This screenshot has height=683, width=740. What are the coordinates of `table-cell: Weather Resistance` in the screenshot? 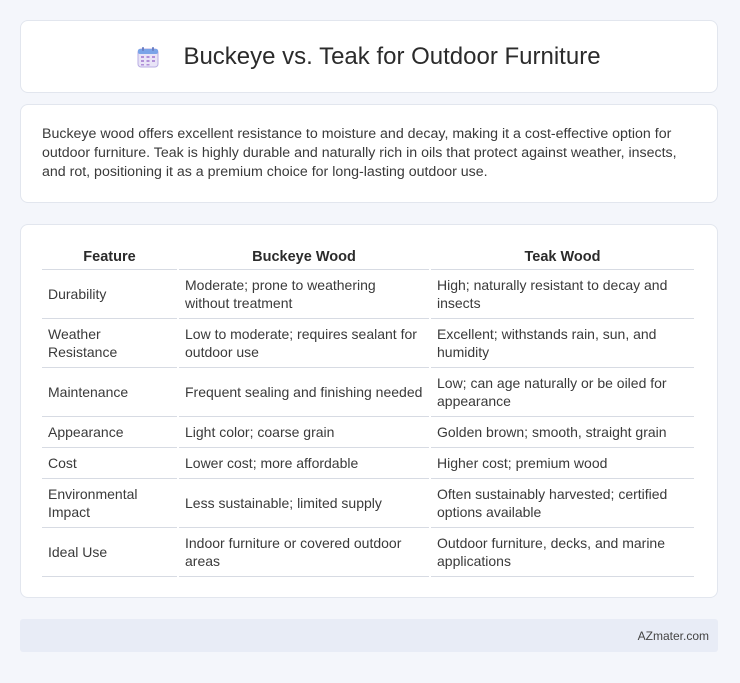 It's located at (109, 343).